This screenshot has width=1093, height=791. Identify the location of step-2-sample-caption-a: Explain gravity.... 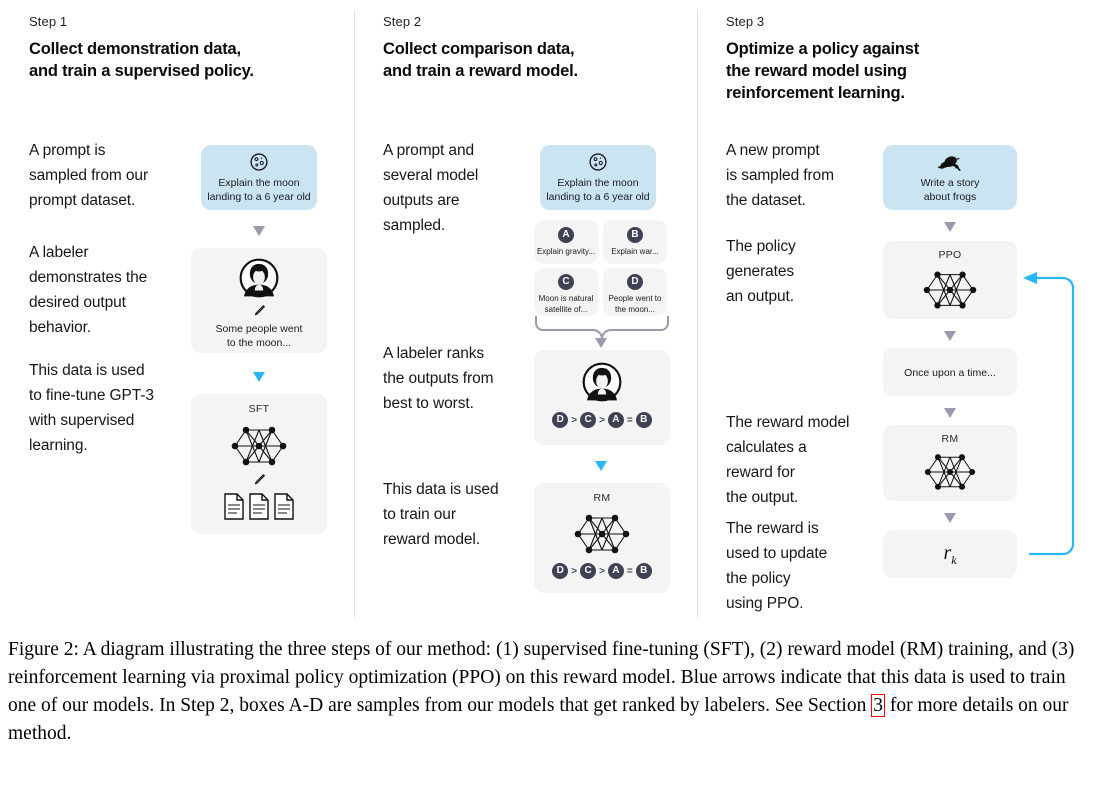
(566, 251).